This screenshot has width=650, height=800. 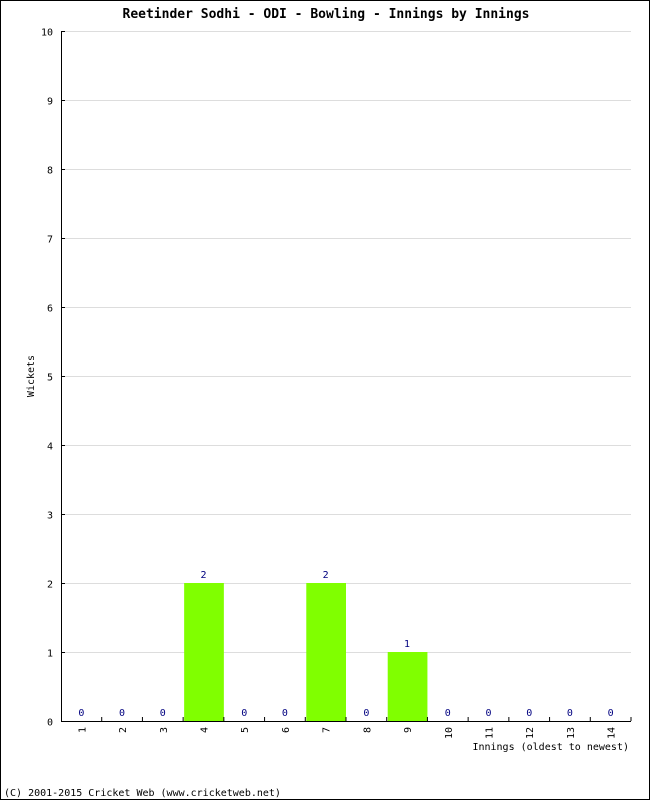 I want to click on x-tick-label: 12, so click(x=530, y=733).